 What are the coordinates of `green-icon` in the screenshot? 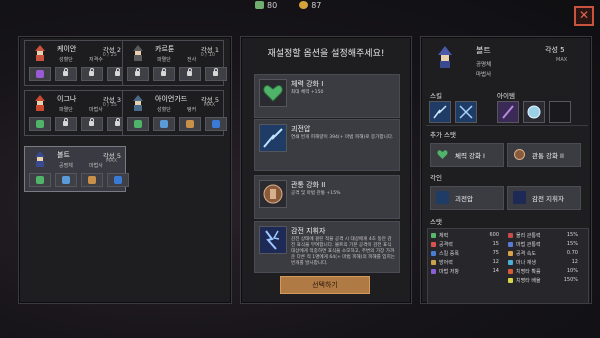 It's located at (138, 124).